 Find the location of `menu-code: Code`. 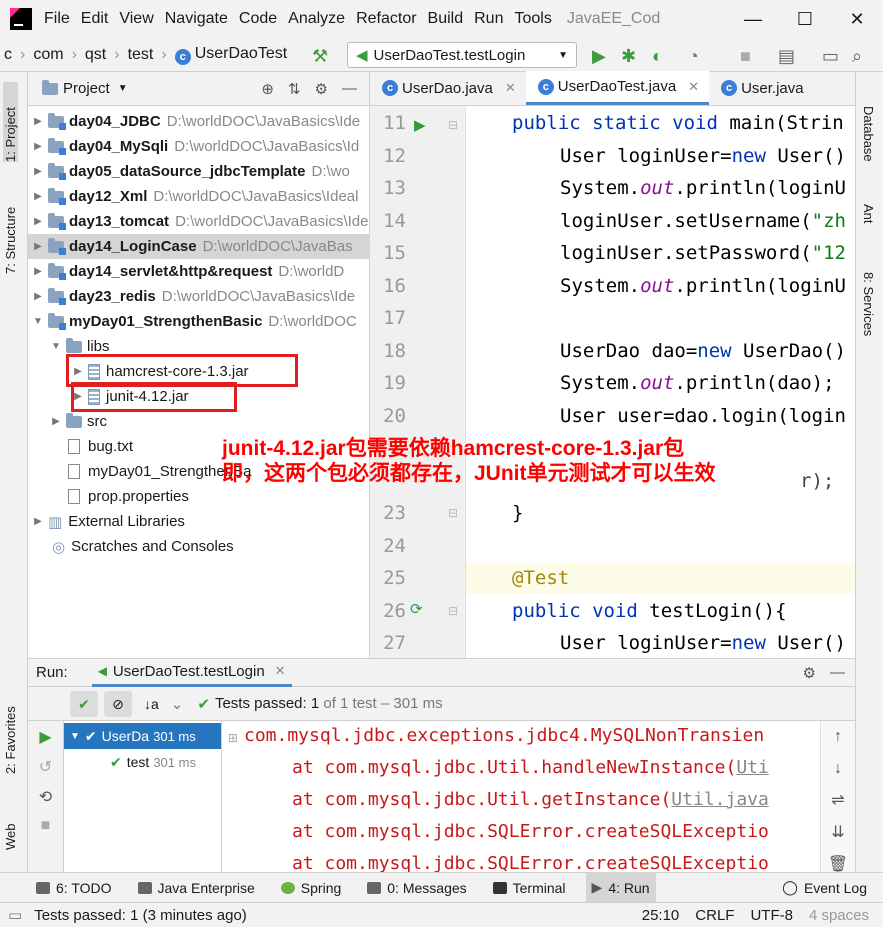

menu-code: Code is located at coordinates (258, 19).